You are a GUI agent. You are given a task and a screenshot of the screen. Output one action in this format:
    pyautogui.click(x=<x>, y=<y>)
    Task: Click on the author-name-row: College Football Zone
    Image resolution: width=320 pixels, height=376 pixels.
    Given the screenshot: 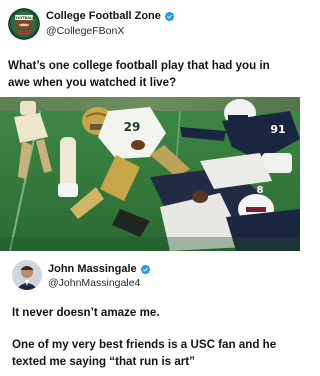 What is the action you would take?
    pyautogui.click(x=110, y=16)
    